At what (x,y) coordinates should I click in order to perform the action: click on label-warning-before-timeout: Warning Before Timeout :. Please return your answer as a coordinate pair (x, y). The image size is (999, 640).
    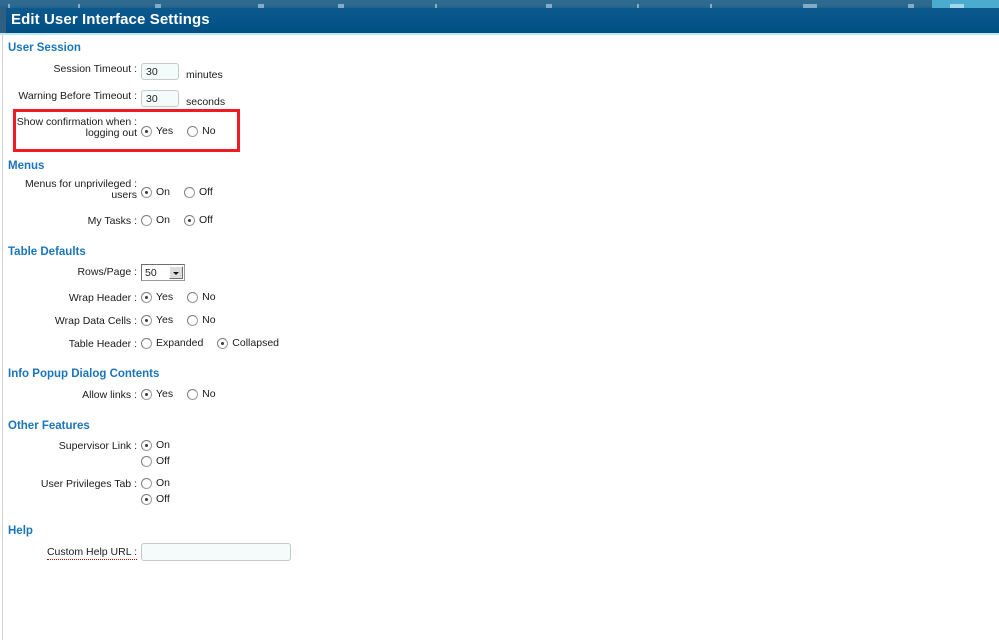
    Looking at the image, I should click on (77, 96).